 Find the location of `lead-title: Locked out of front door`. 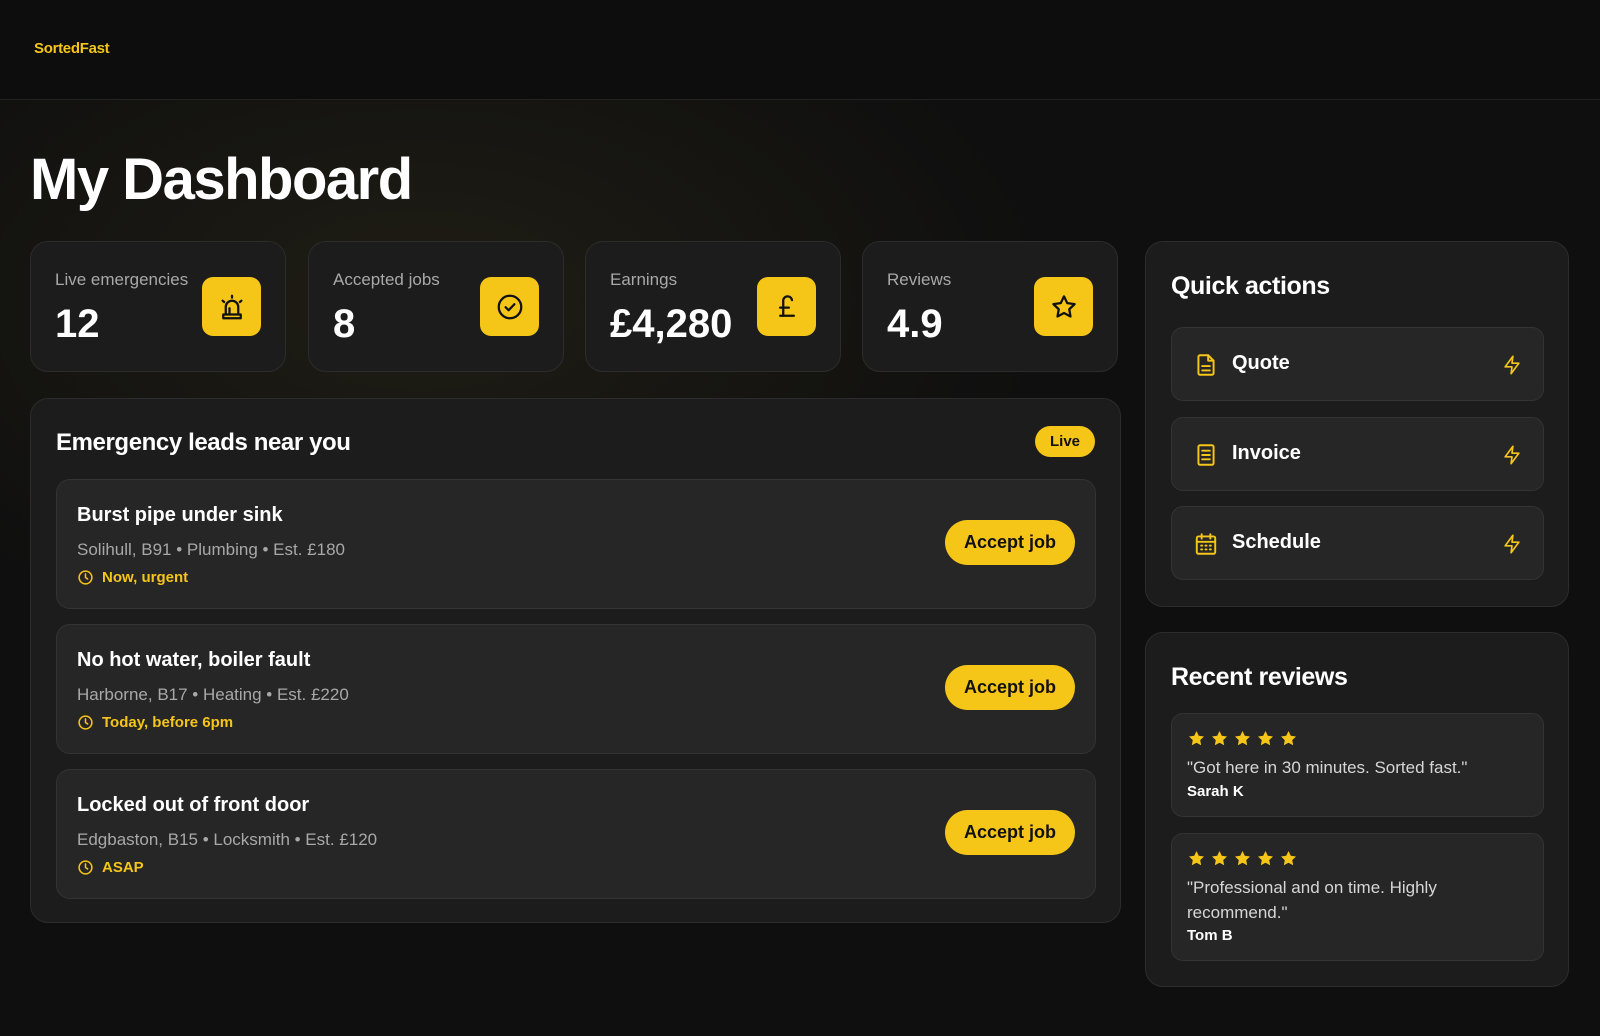

lead-title: Locked out of front door is located at coordinates (193, 805).